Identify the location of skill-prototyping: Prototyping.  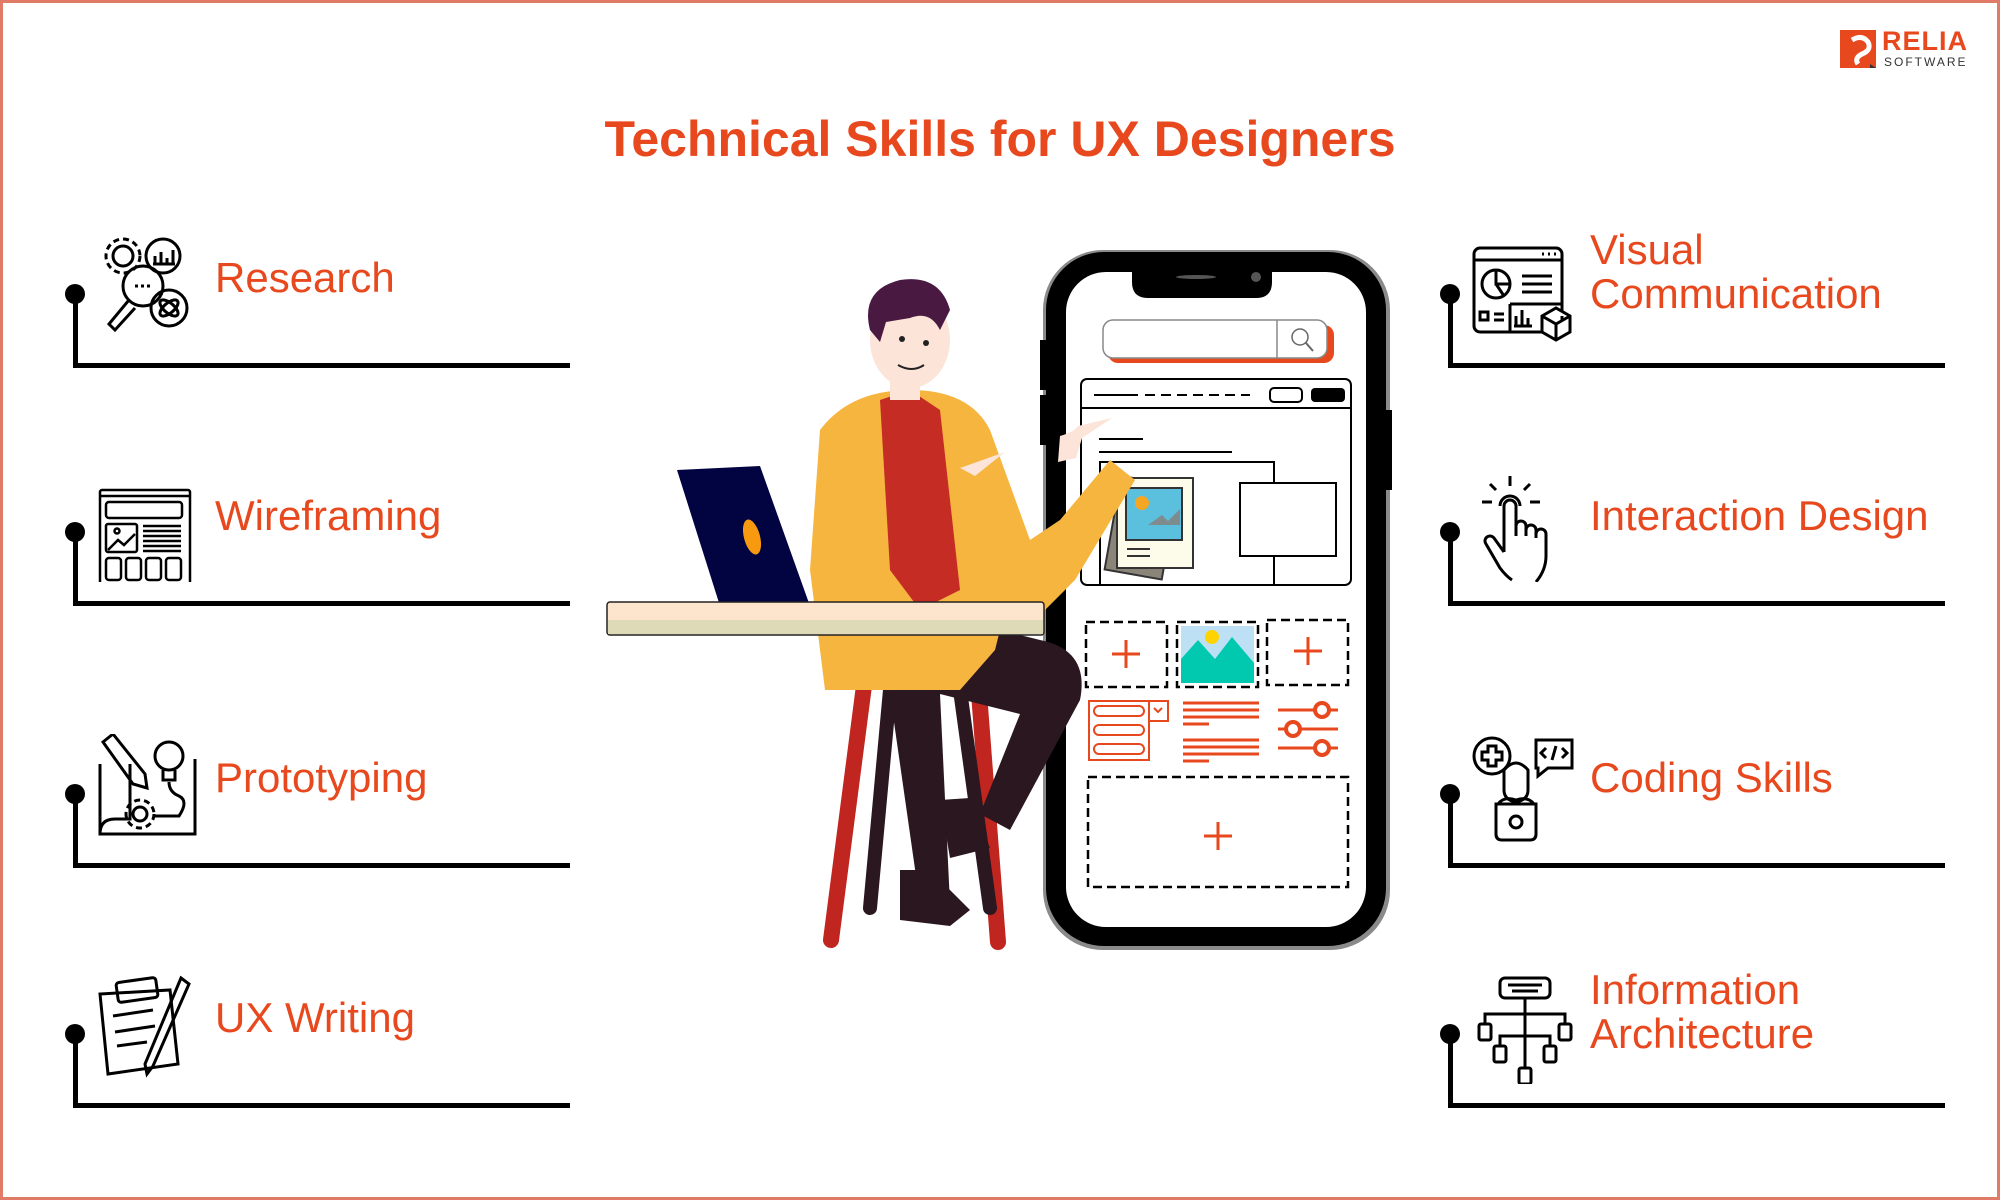
(325, 801).